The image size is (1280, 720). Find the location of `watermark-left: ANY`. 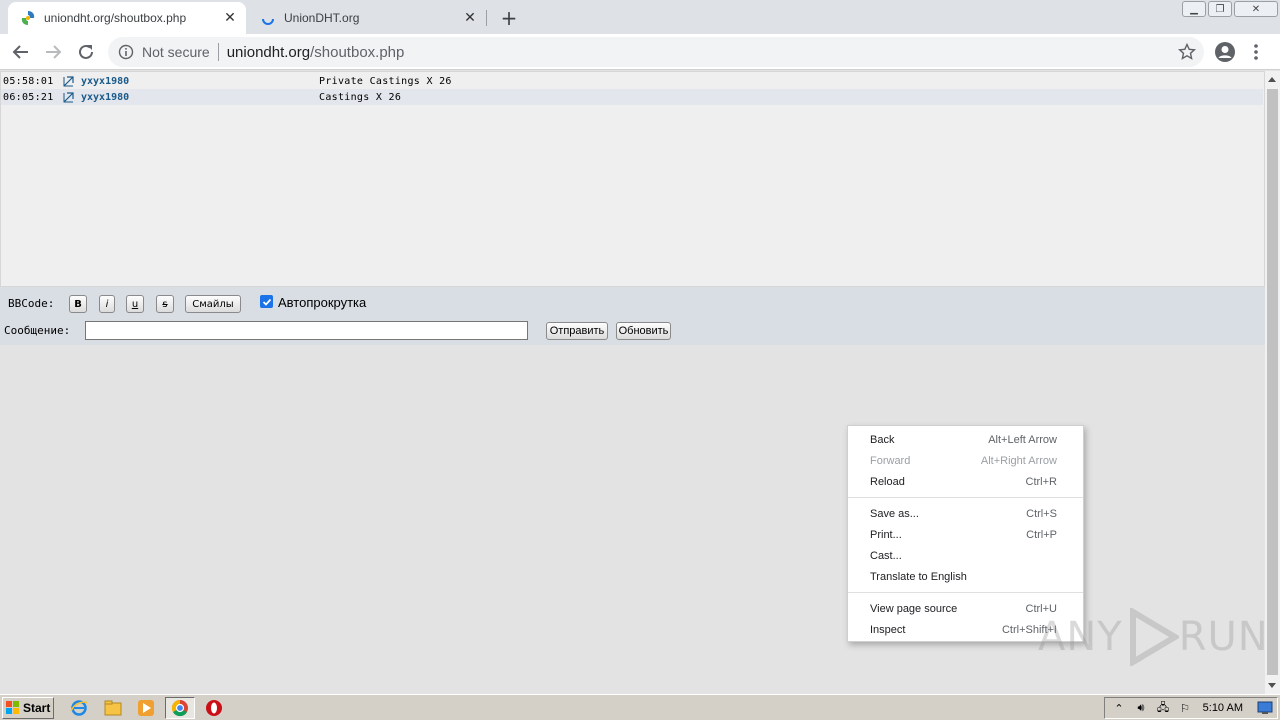

watermark-left: ANY is located at coordinates (1080, 637).